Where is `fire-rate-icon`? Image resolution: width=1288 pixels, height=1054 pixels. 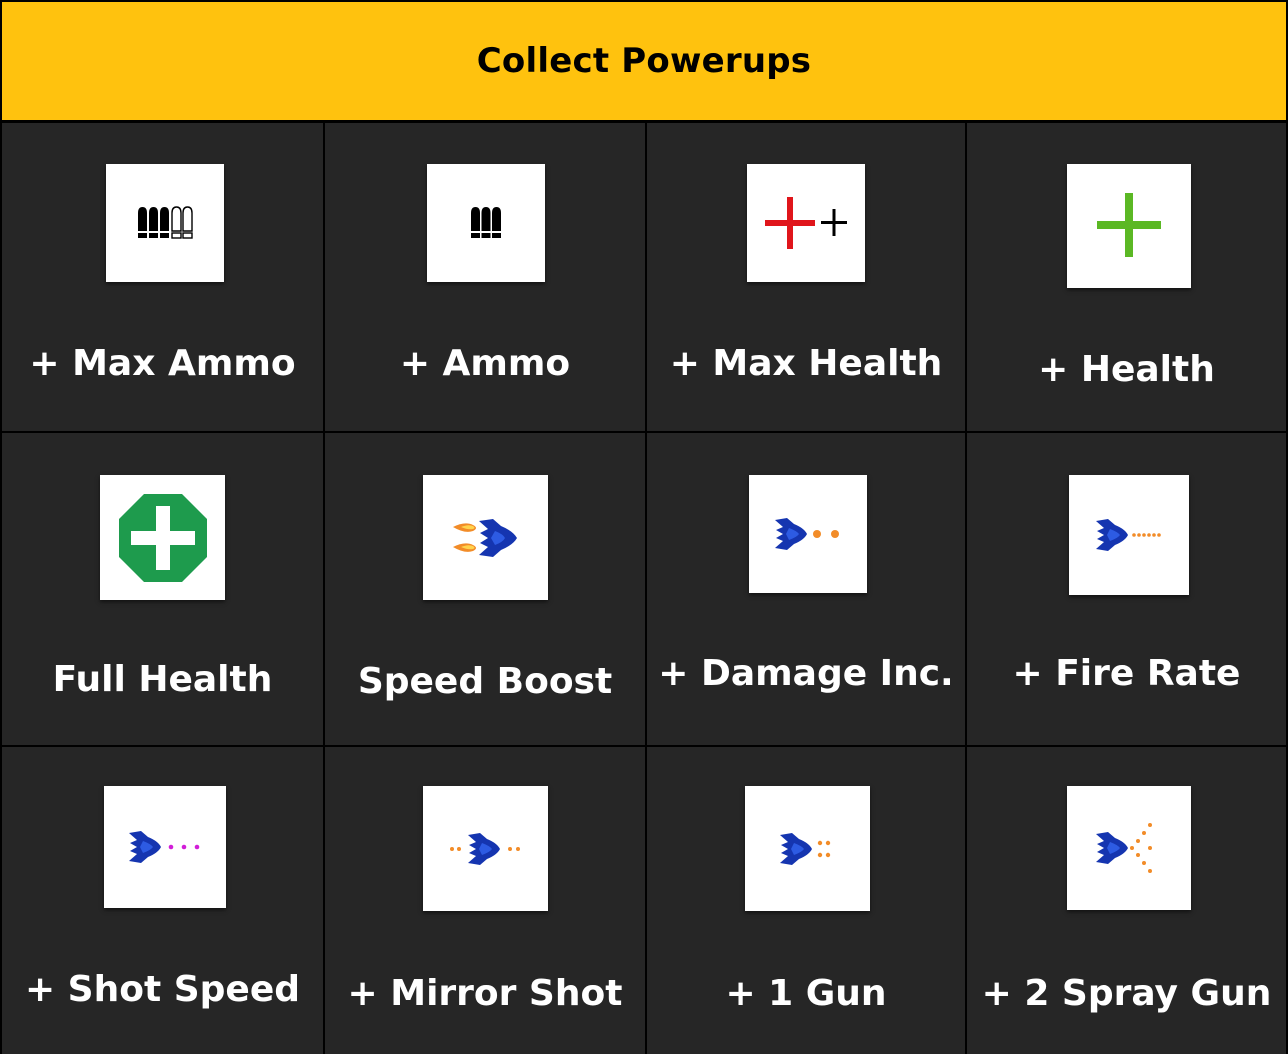
fire-rate-icon is located at coordinates (1129, 535).